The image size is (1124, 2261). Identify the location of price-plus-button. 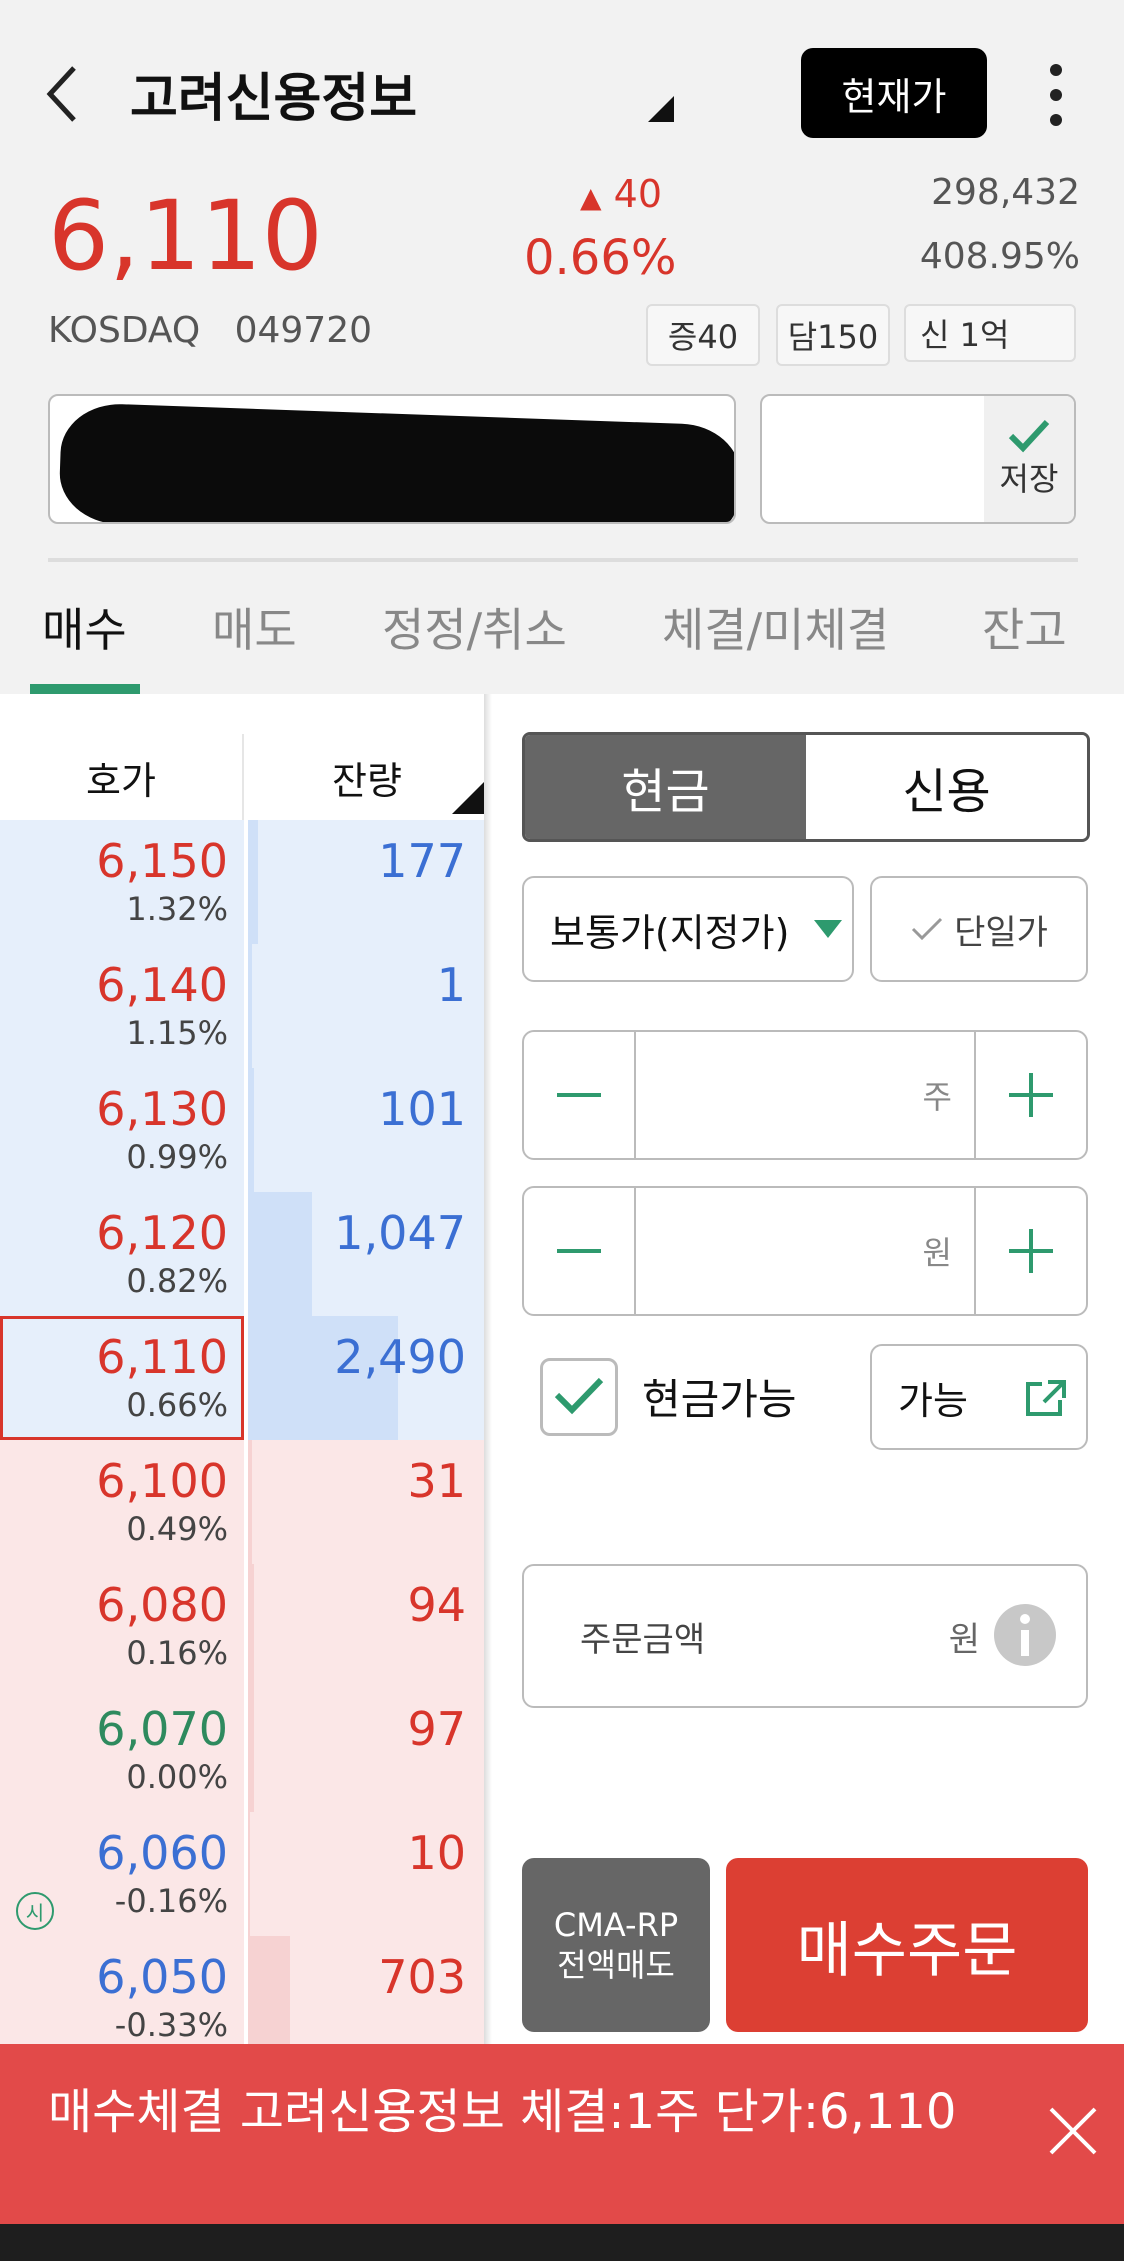
(1031, 1251).